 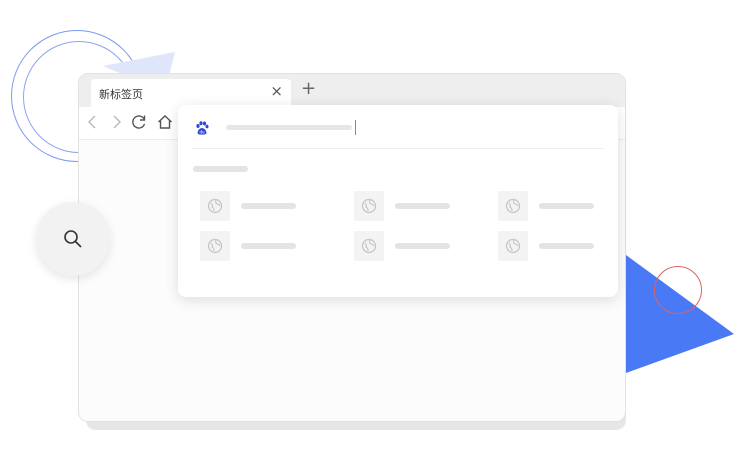 What do you see at coordinates (139, 122) in the screenshot?
I see `reload-icon` at bounding box center [139, 122].